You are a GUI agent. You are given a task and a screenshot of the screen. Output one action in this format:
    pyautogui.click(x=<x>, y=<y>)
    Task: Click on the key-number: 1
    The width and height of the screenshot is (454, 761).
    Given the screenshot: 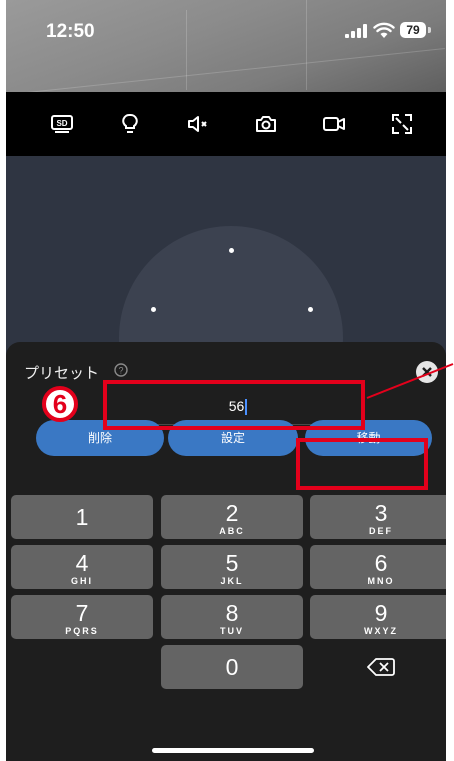 What is the action you would take?
    pyautogui.click(x=82, y=517)
    